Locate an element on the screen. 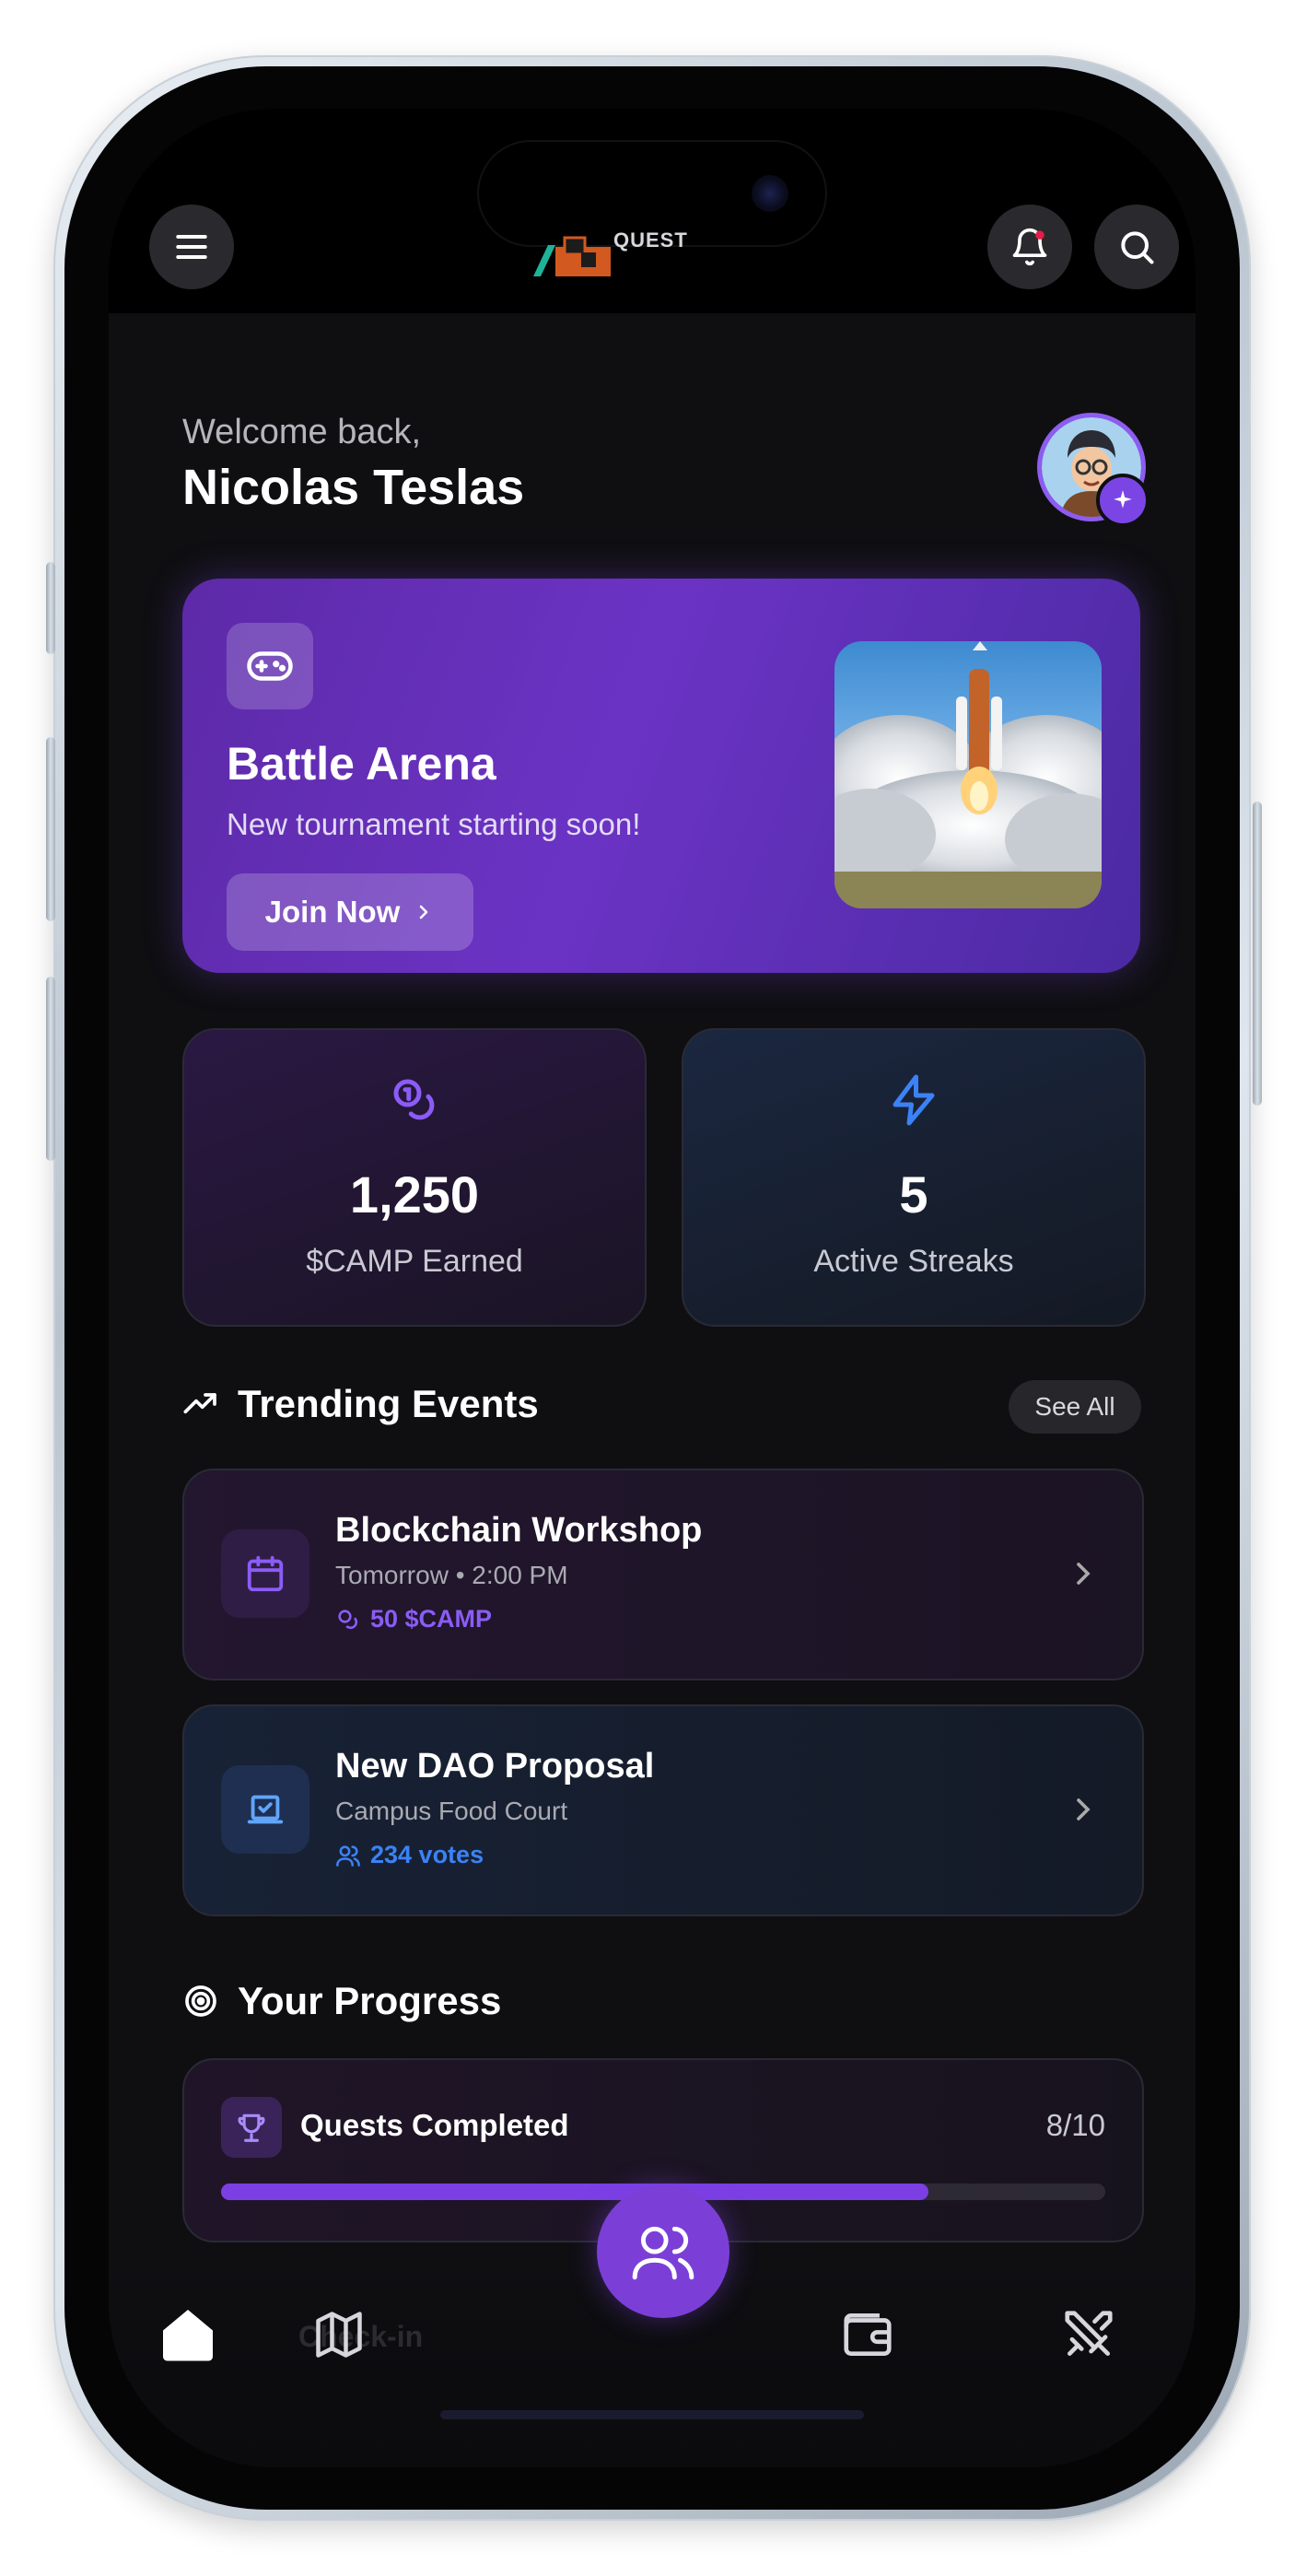 This screenshot has height=2576, width=1307. mute-switch is located at coordinates (51, 608).